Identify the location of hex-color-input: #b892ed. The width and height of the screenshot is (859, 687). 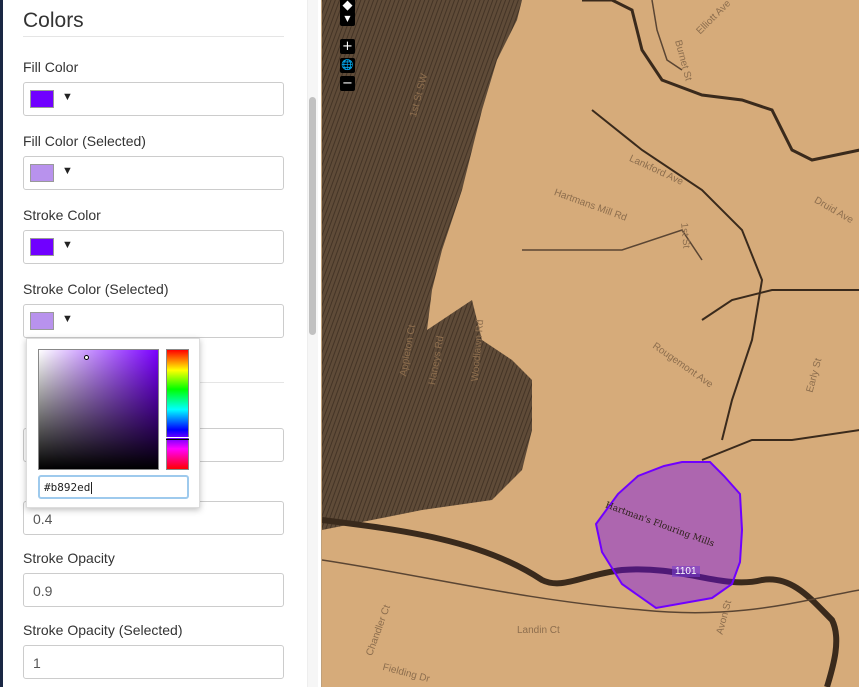
(113, 487).